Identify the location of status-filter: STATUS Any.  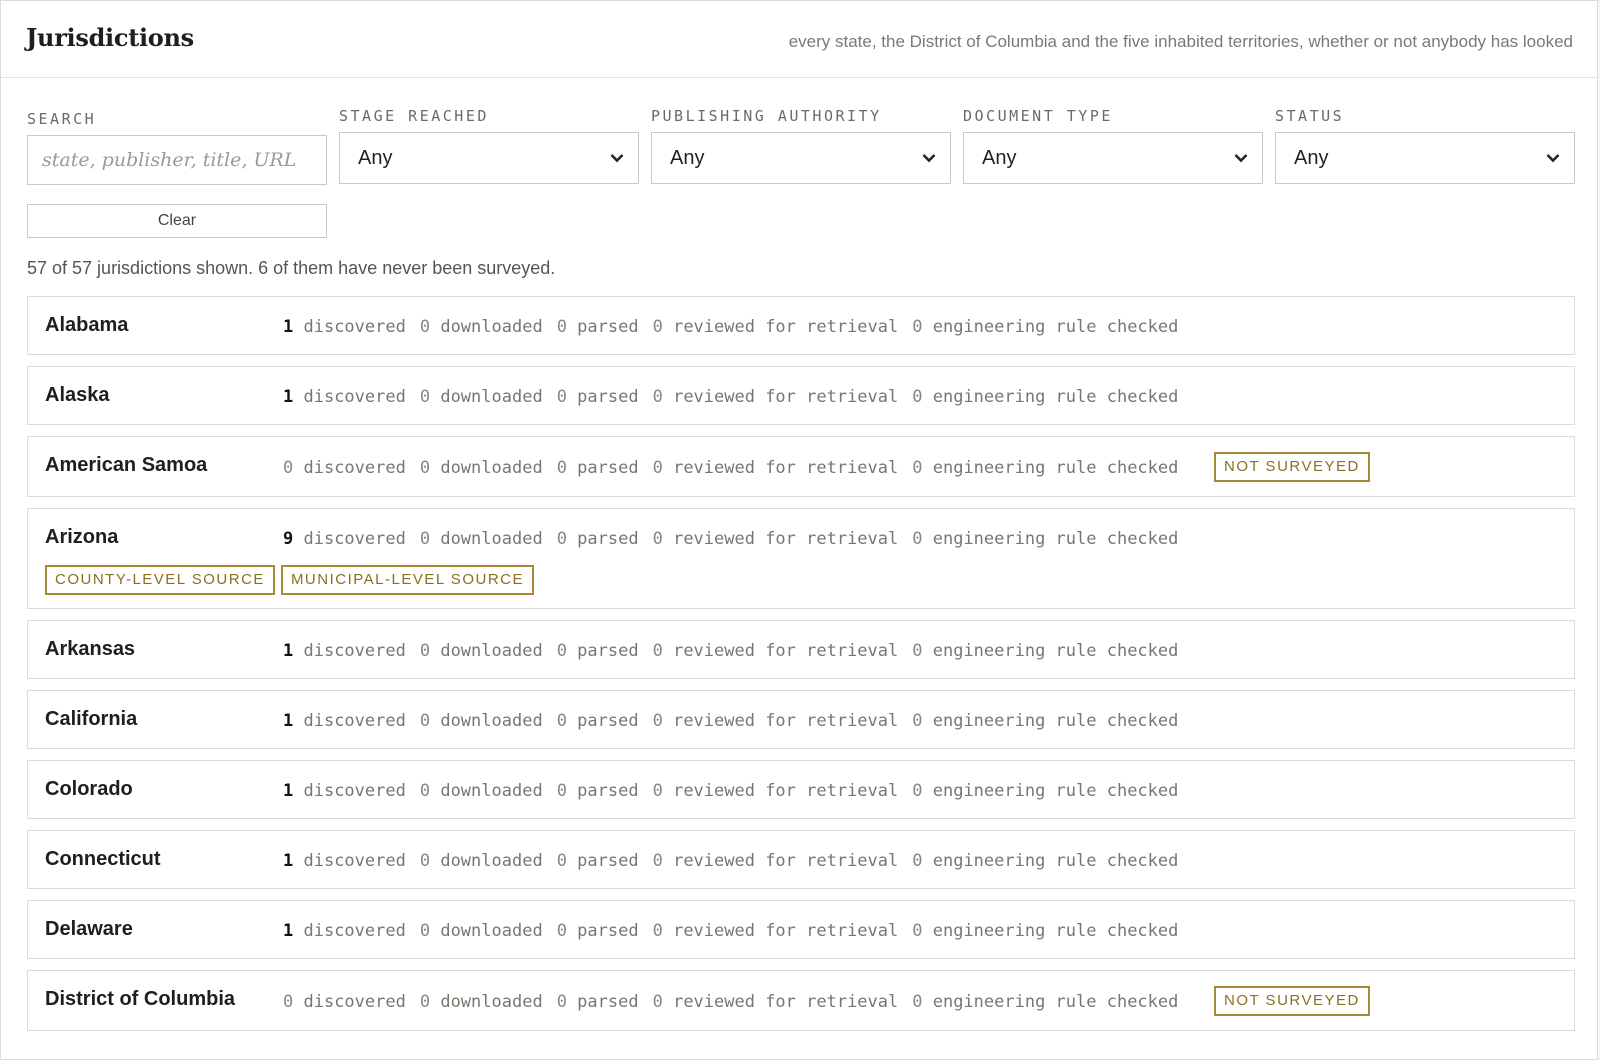
(1425, 144).